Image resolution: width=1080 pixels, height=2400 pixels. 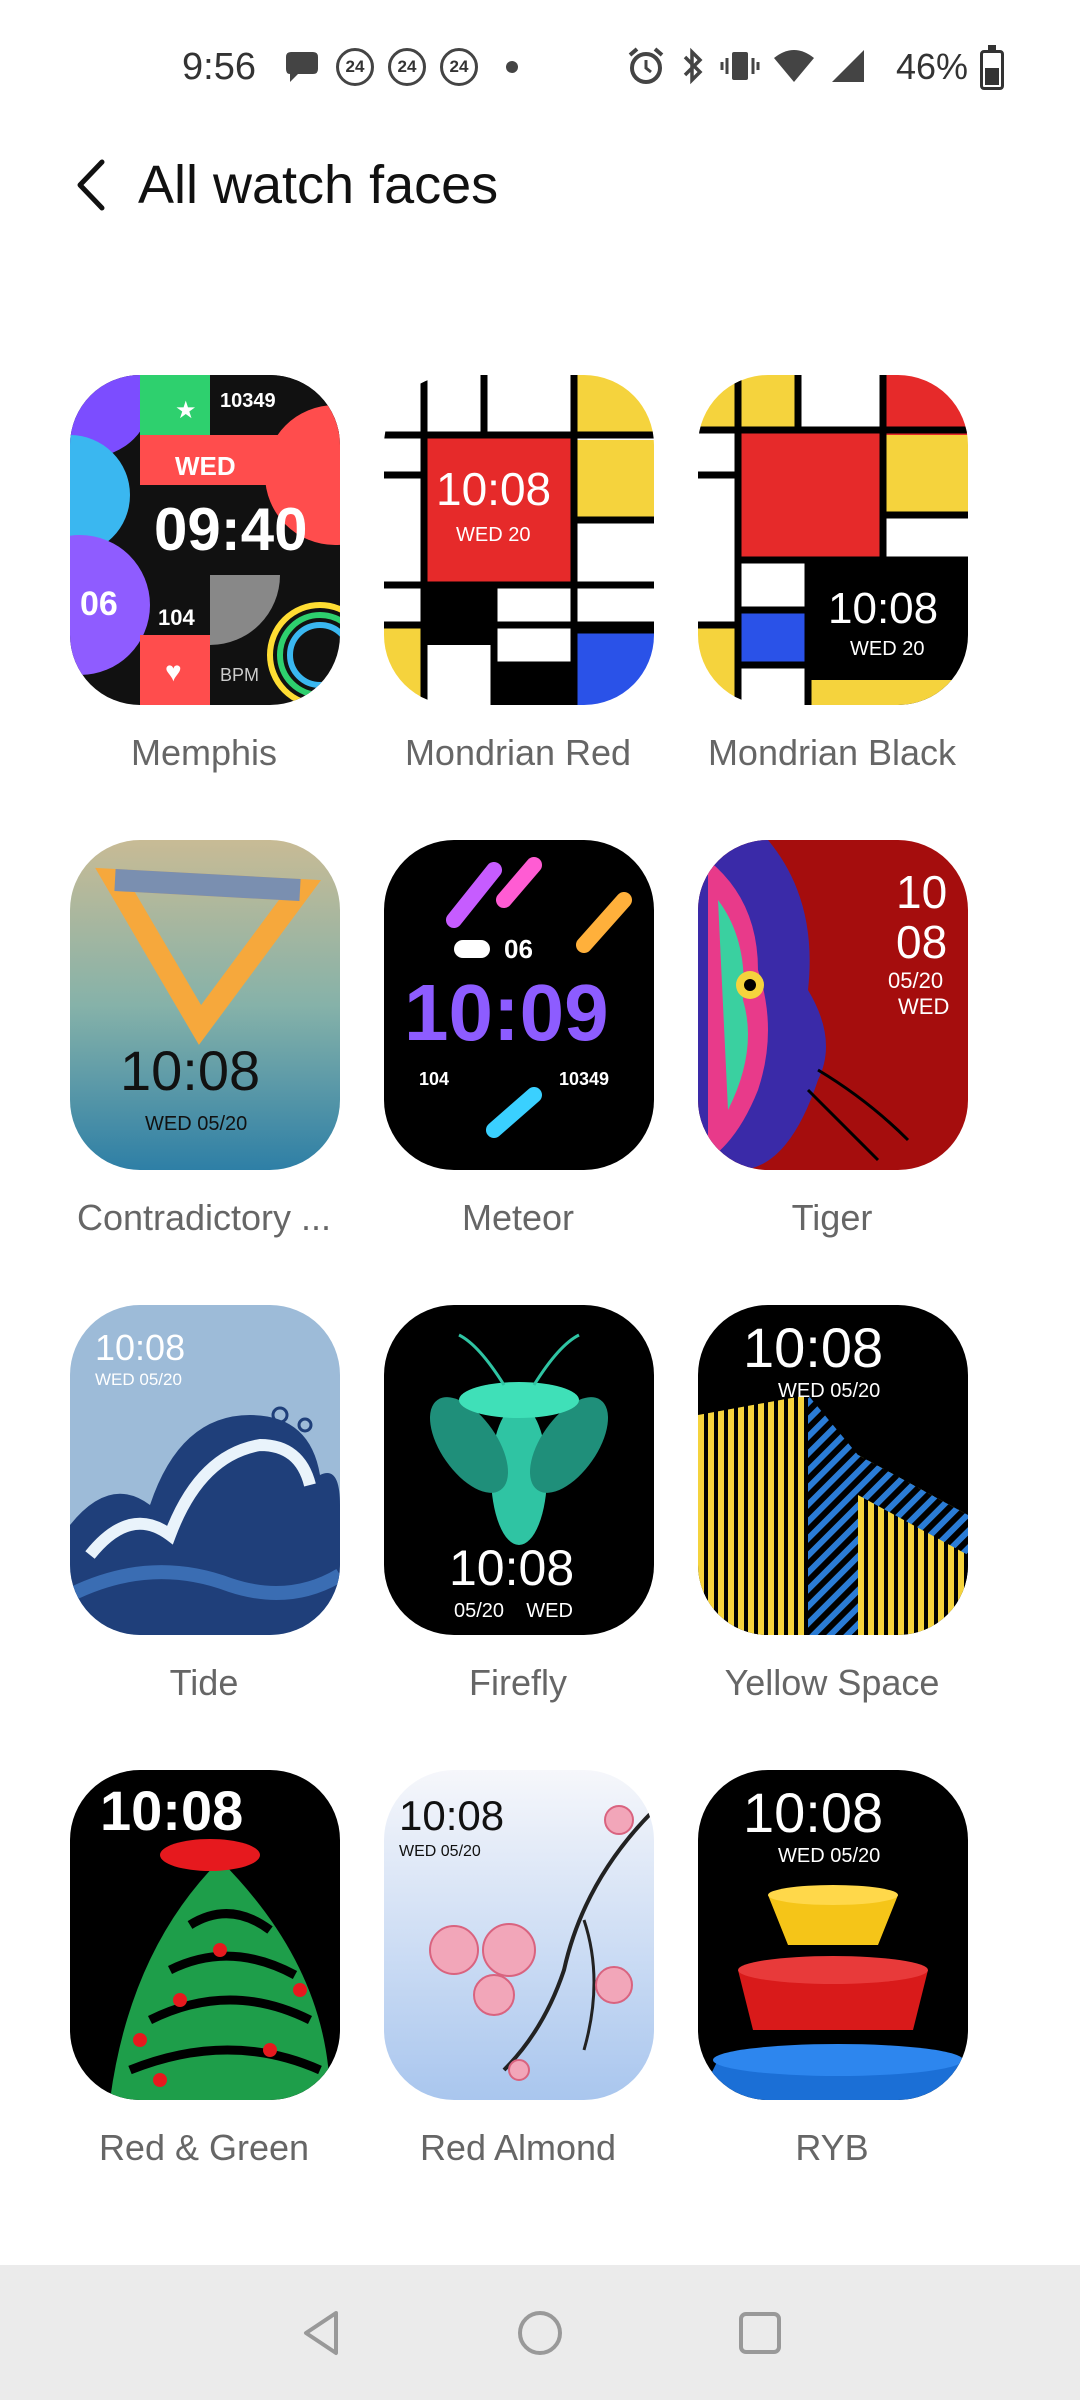 I want to click on svg-text: 05/20 WED, so click(x=513, y=1611).